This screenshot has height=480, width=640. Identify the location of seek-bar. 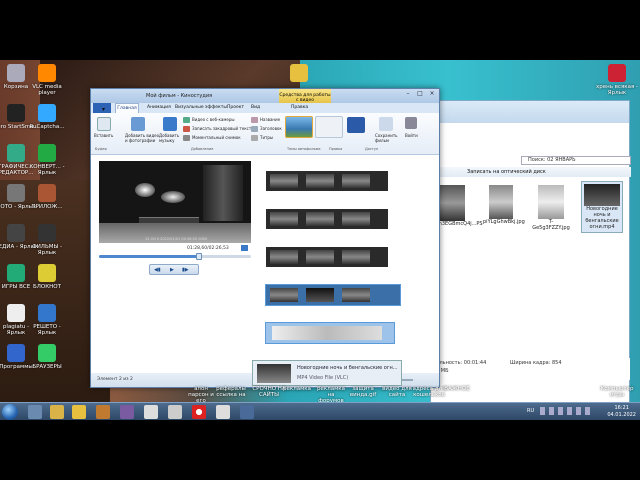
(175, 256).